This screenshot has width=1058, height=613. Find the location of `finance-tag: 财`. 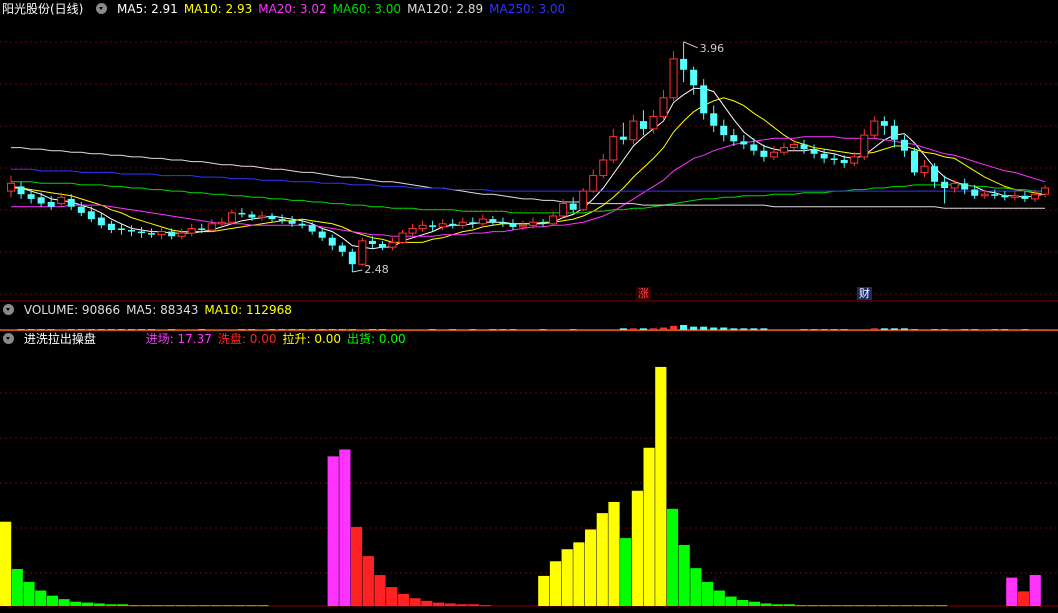

finance-tag: 财 is located at coordinates (864, 293).